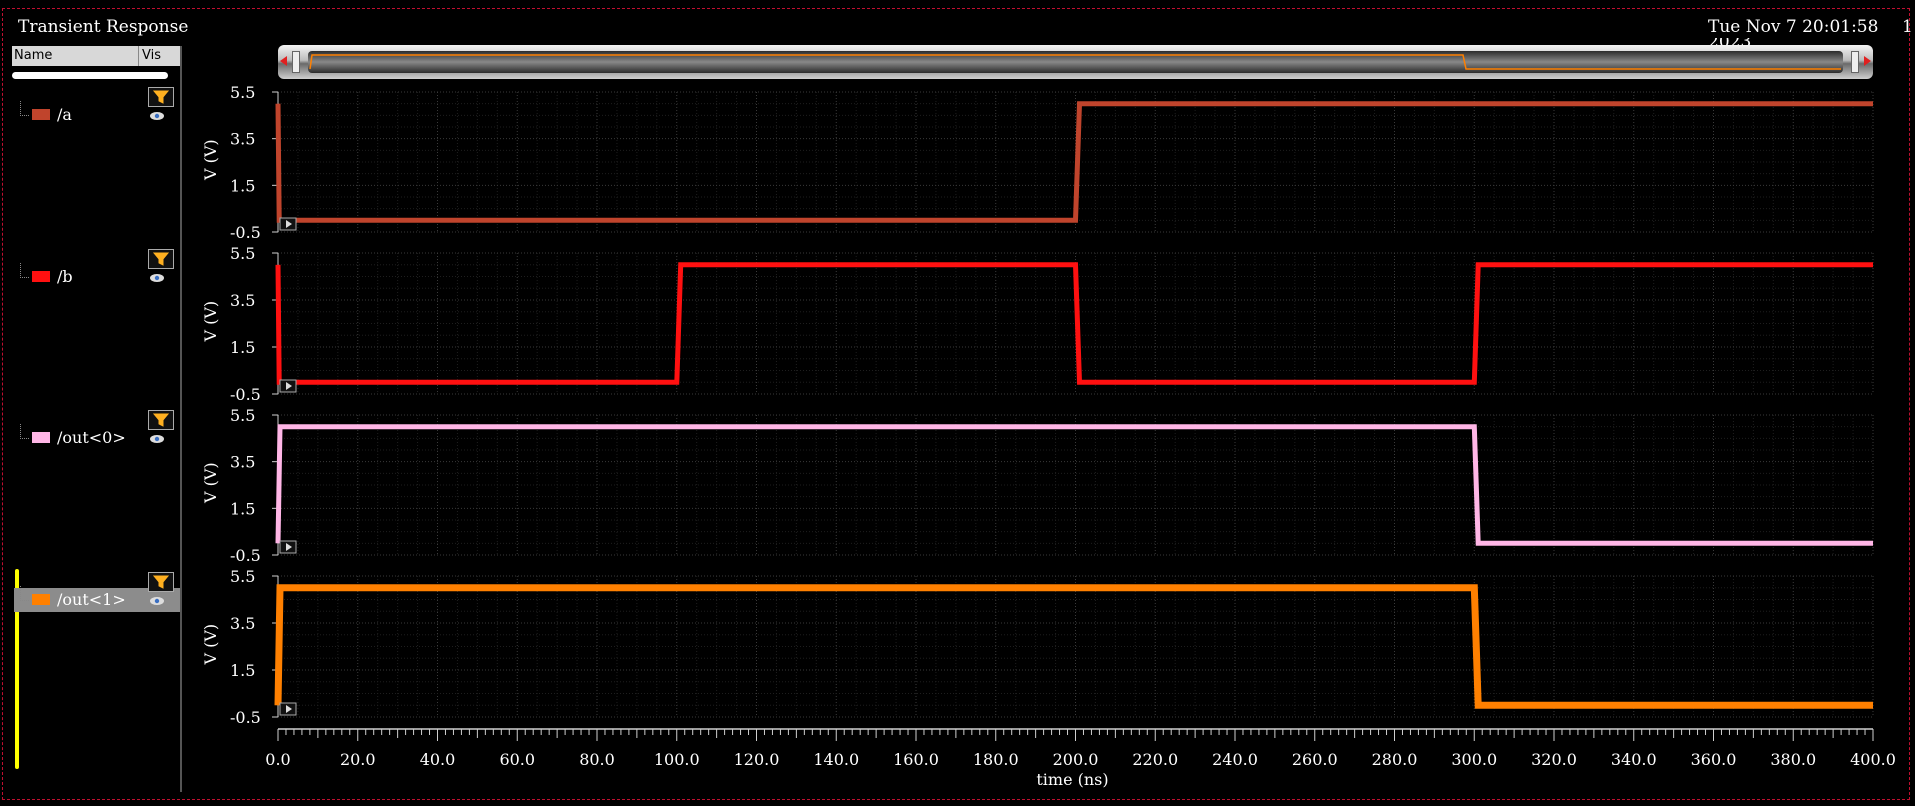 The image size is (1915, 806). I want to click on x-tick-label: 320.0, so click(1554, 759).